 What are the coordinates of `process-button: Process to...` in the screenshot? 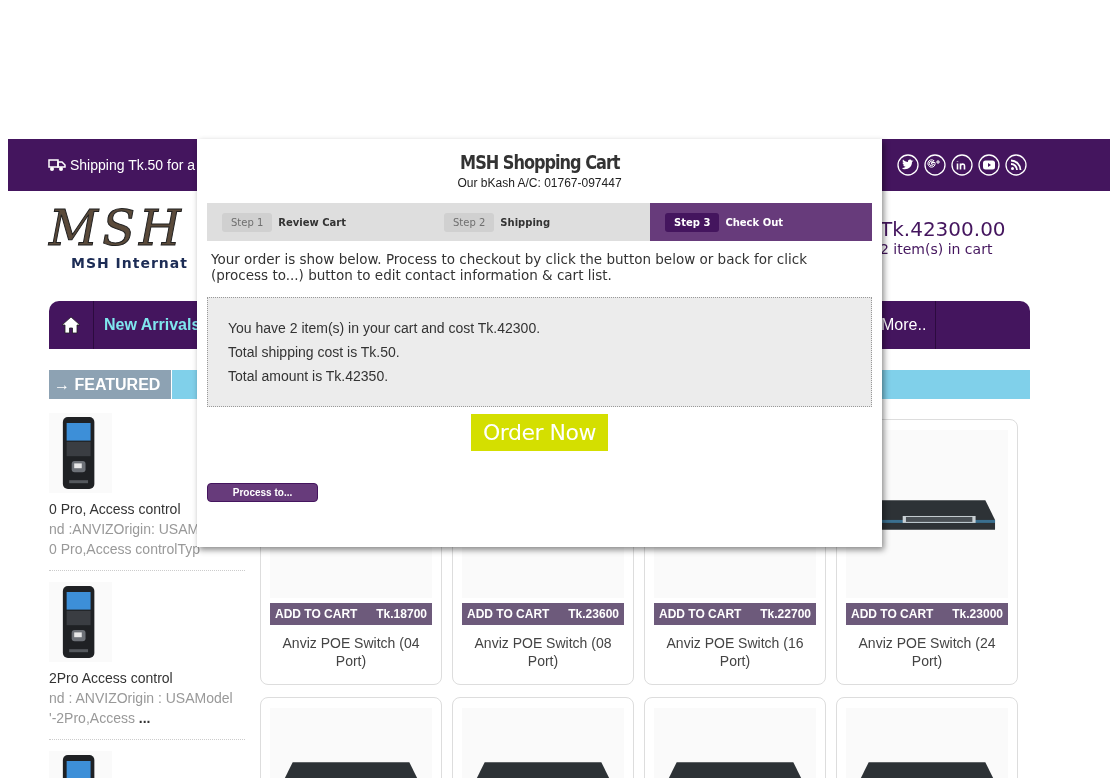 It's located at (262, 492).